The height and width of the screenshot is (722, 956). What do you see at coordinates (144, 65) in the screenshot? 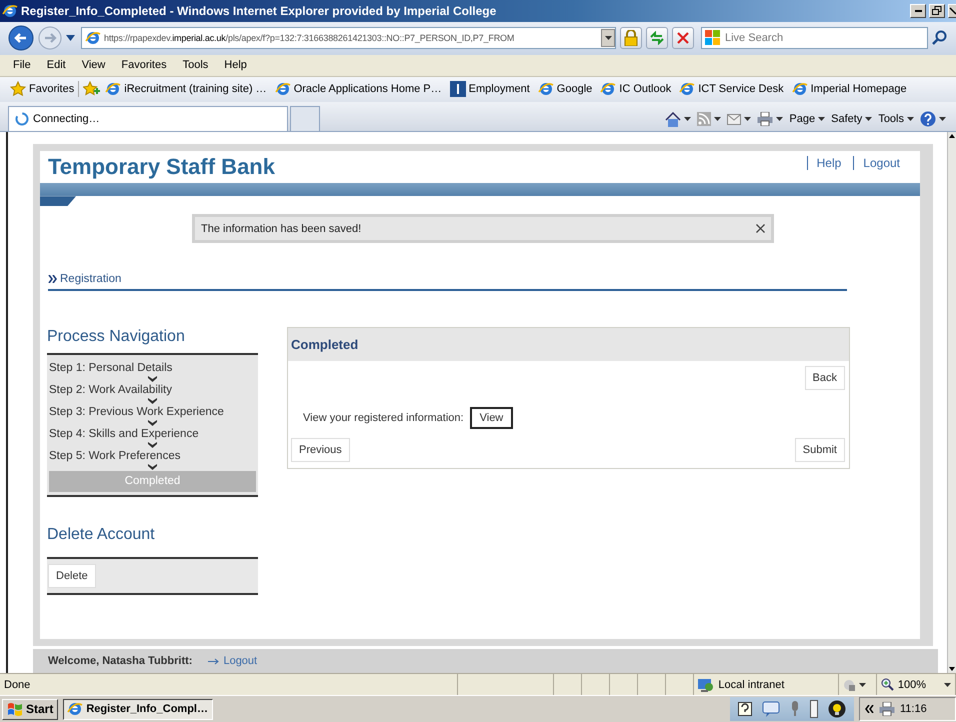
I see `menu-item: Favorites` at bounding box center [144, 65].